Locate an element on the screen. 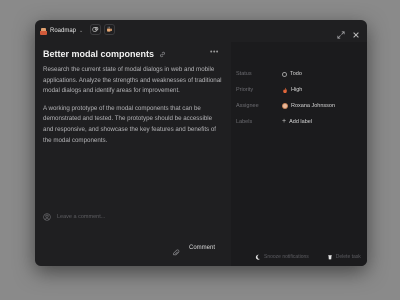 Image resolution: width=400 pixels, height=300 pixels. paperclip-icon is located at coordinates (176, 252).